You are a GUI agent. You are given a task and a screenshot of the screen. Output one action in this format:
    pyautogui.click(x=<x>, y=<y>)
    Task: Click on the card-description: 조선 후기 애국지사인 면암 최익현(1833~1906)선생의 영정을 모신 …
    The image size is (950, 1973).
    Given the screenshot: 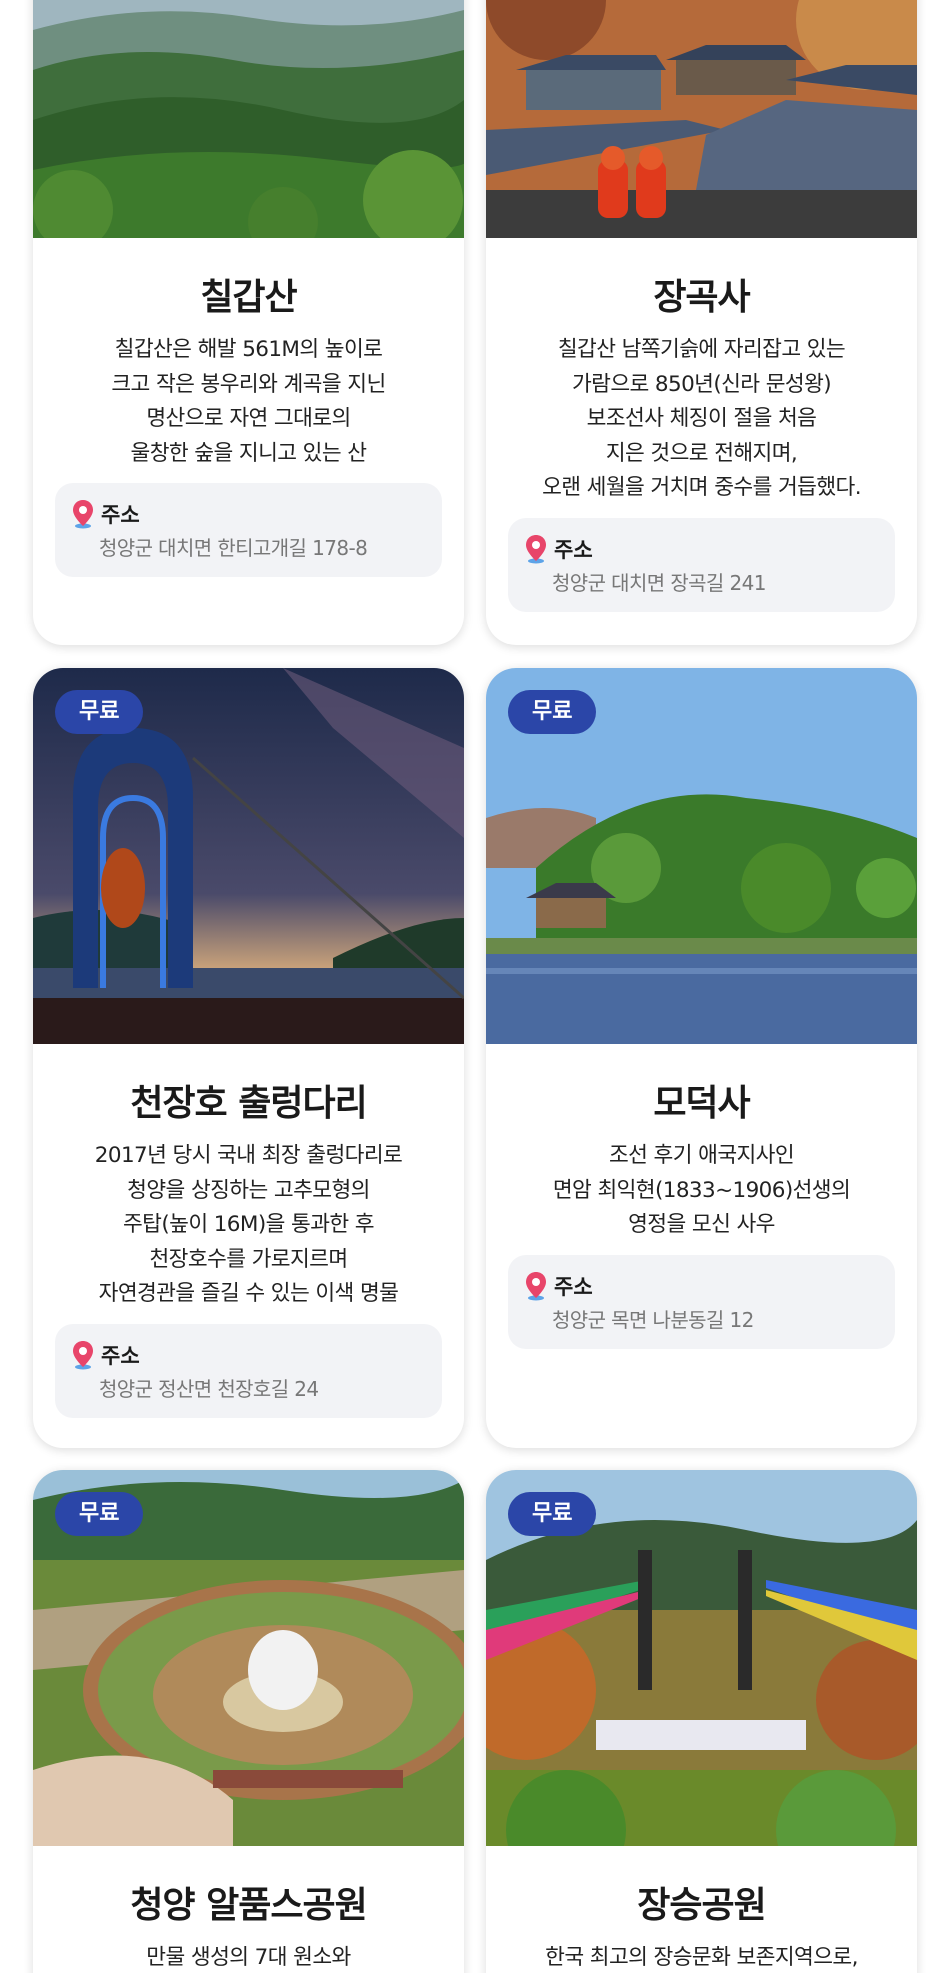 What is the action you would take?
    pyautogui.click(x=701, y=1190)
    